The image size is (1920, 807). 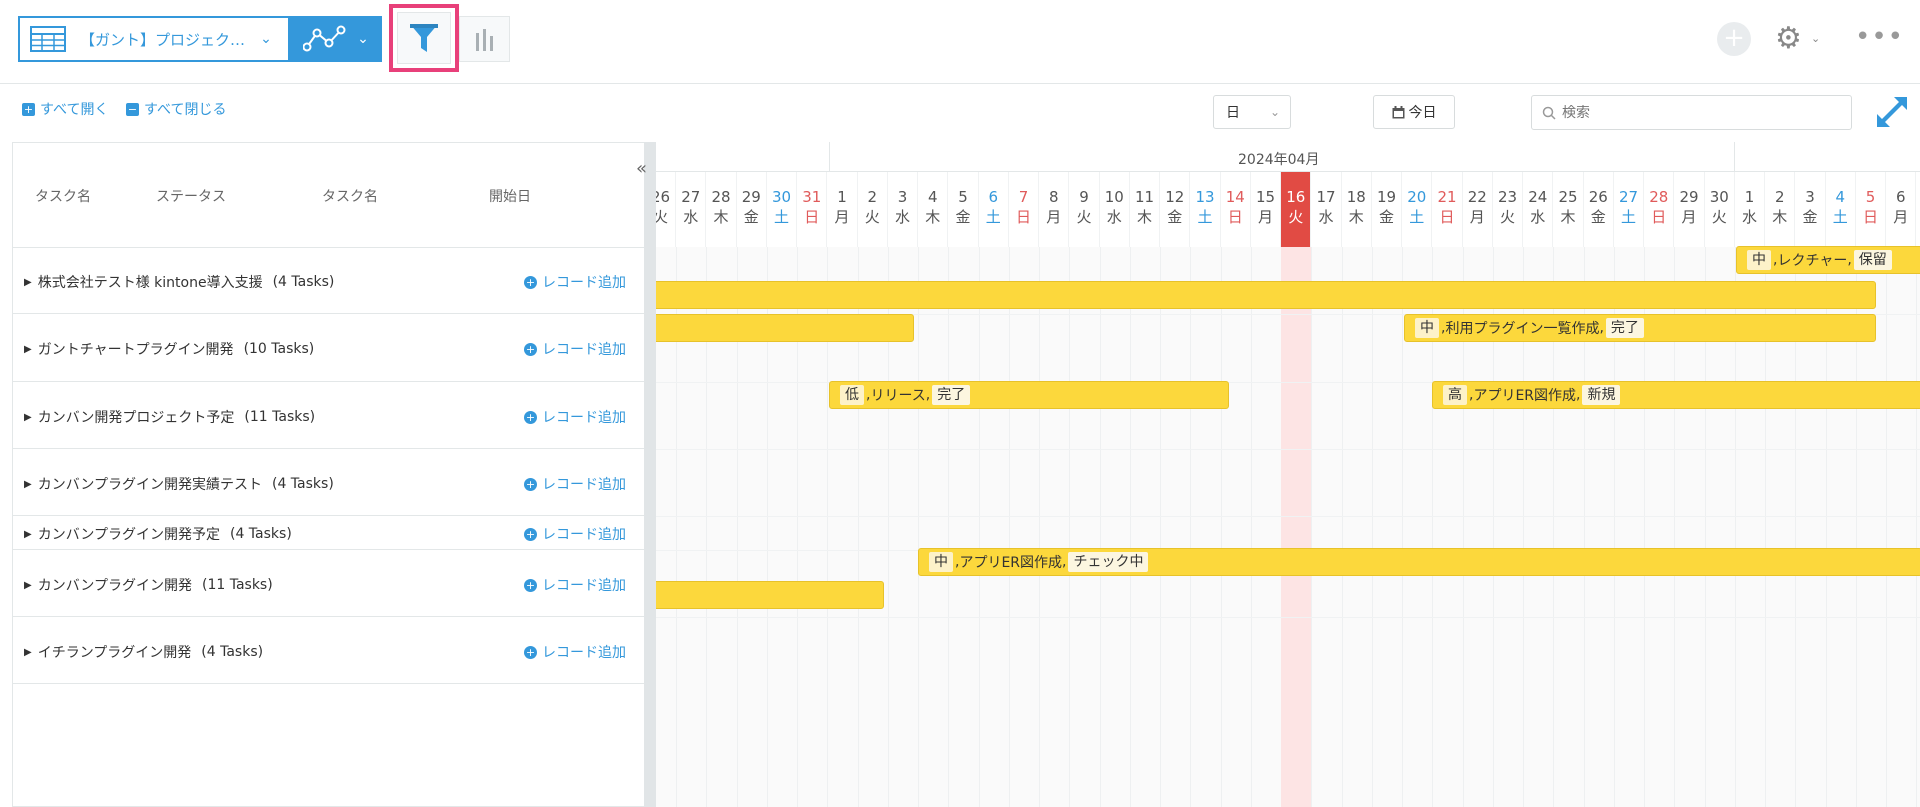 What do you see at coordinates (191, 196) in the screenshot?
I see `column-header: ステータス` at bounding box center [191, 196].